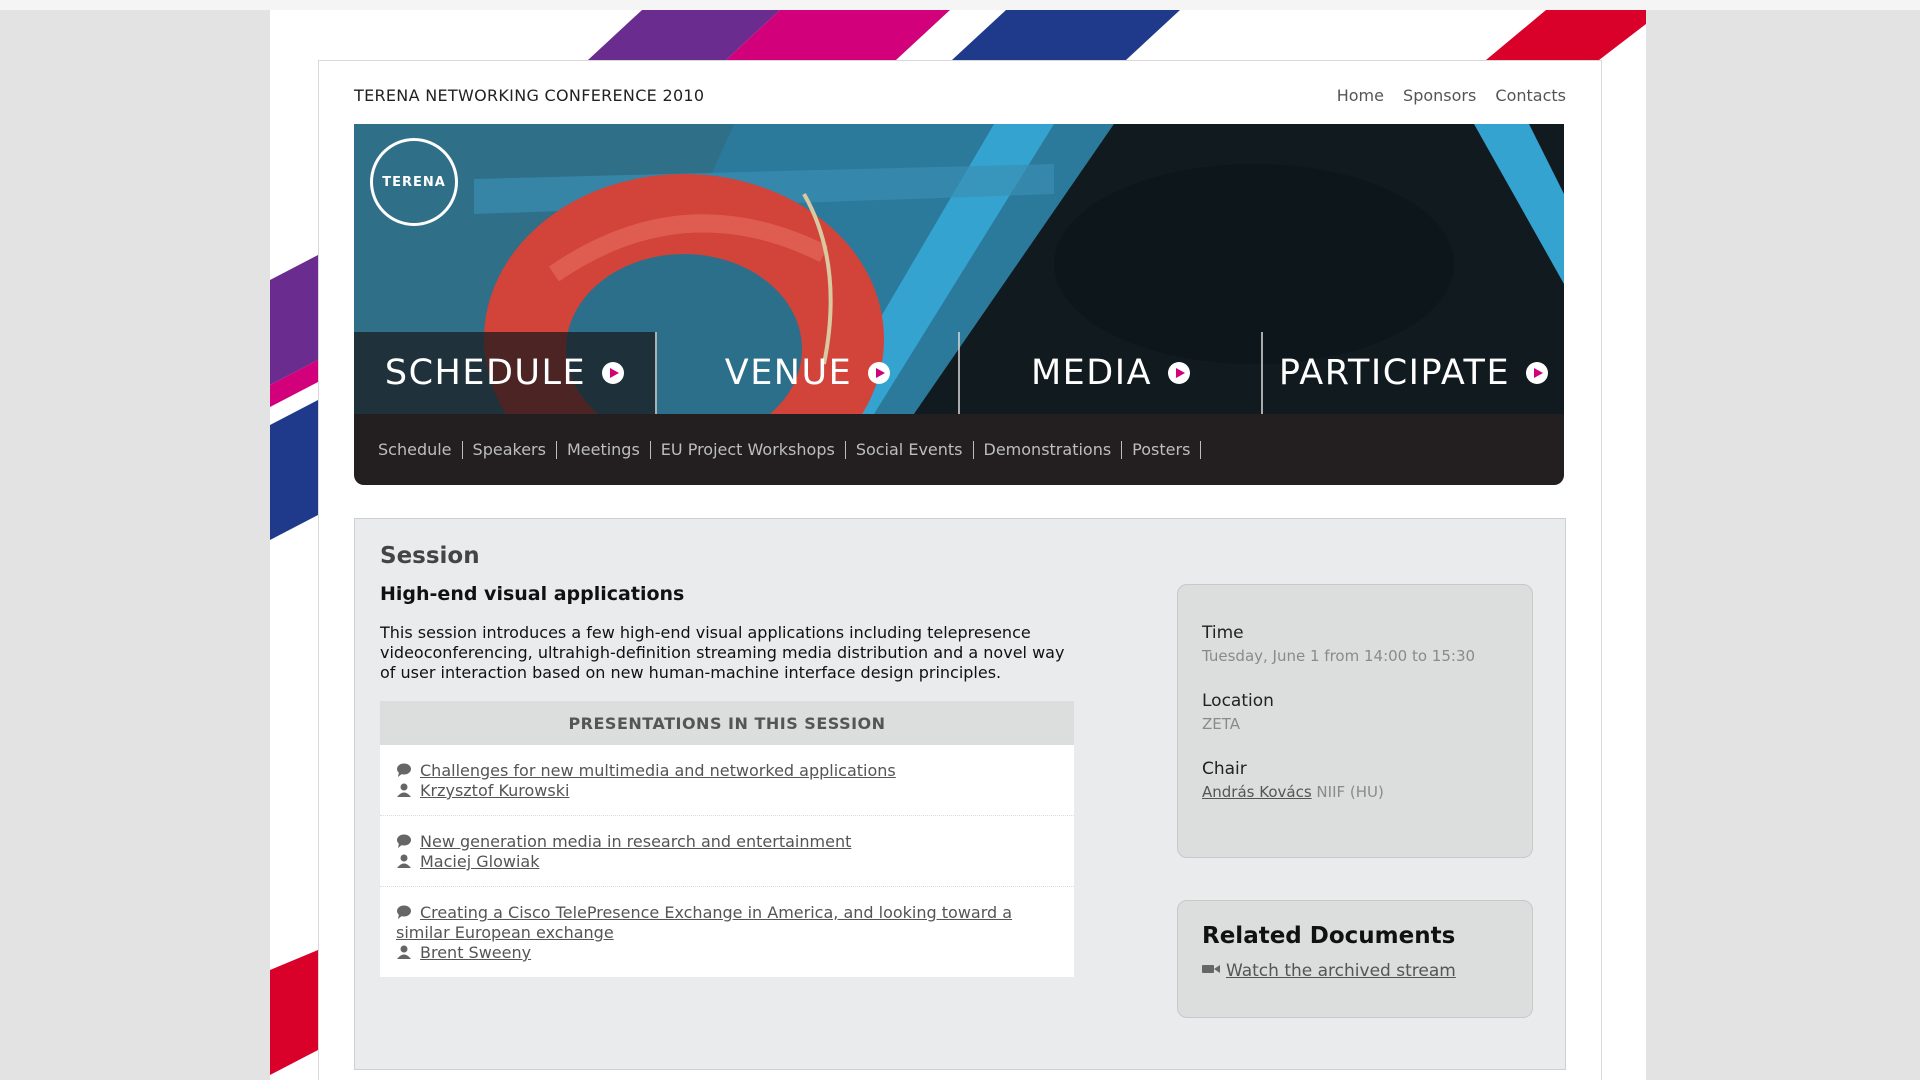 This screenshot has height=1080, width=1920. I want to click on archived-stream-row: Watch the archived stream, so click(1355, 971).